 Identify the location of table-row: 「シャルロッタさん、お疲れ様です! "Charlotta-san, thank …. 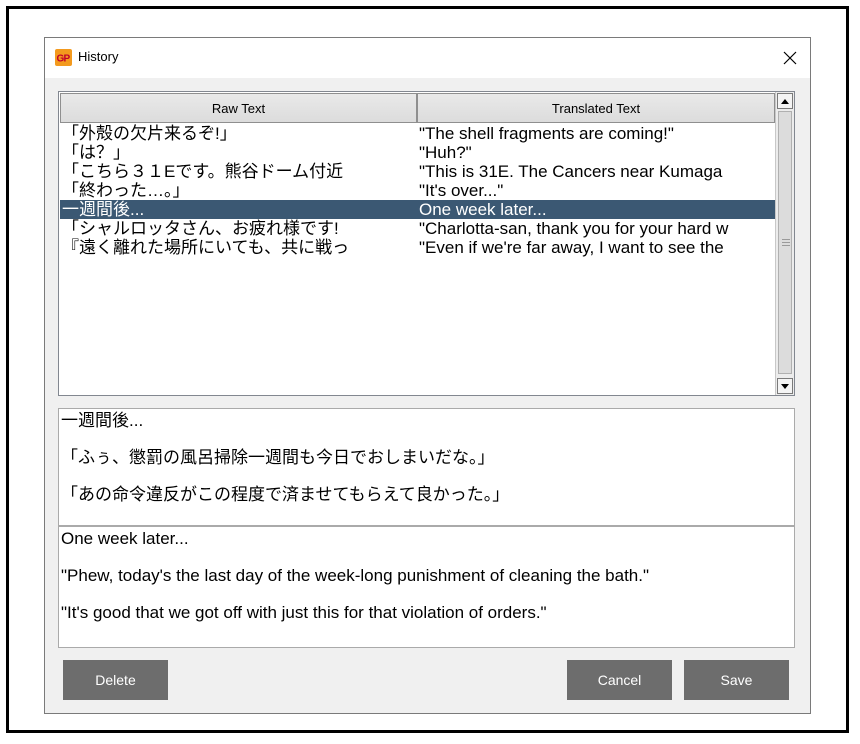
(417, 228).